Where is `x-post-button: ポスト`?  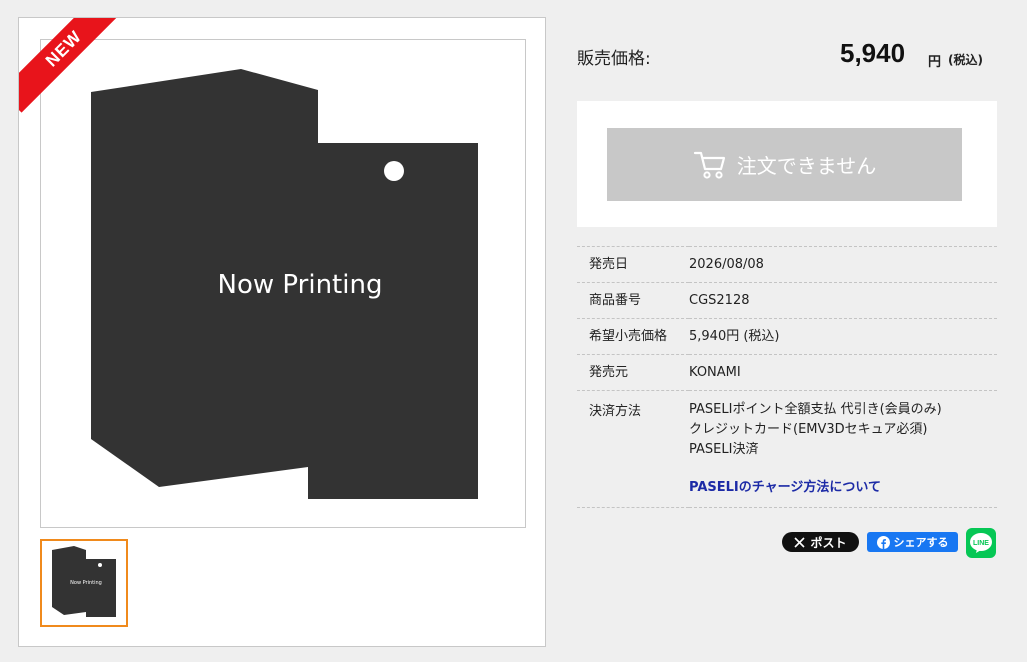 x-post-button: ポスト is located at coordinates (820, 542).